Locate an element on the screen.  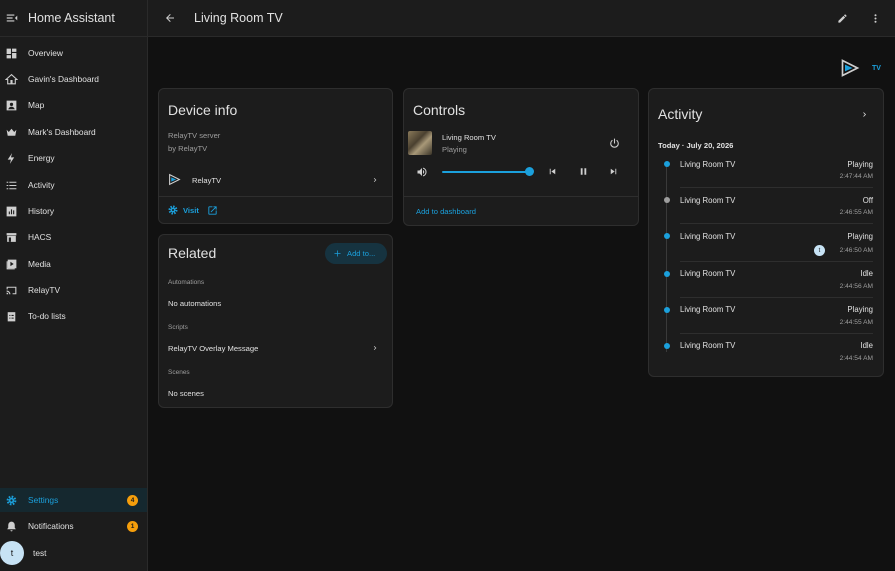
scenes-header: Scenes is located at coordinates (179, 372).